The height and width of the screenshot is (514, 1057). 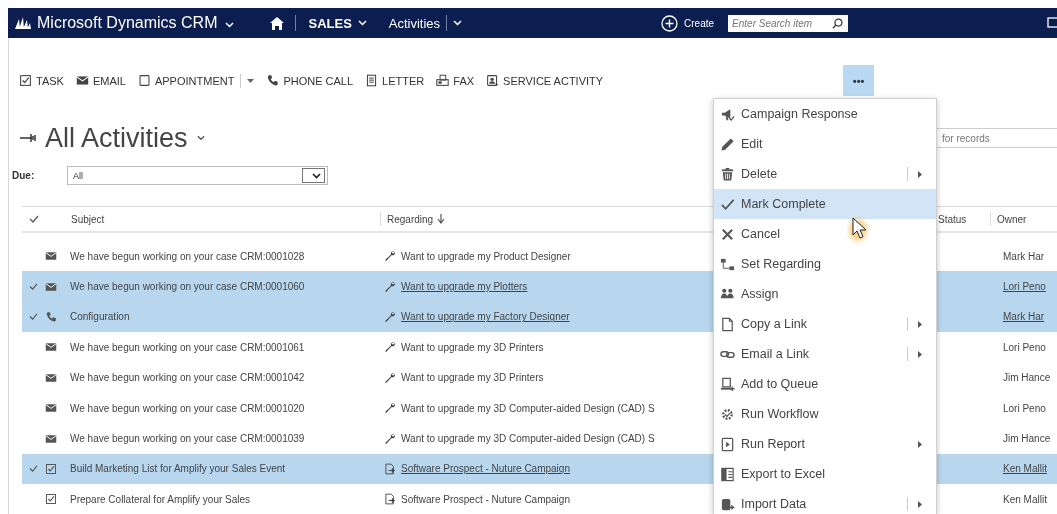 What do you see at coordinates (144, 80) in the screenshot?
I see `square-icon` at bounding box center [144, 80].